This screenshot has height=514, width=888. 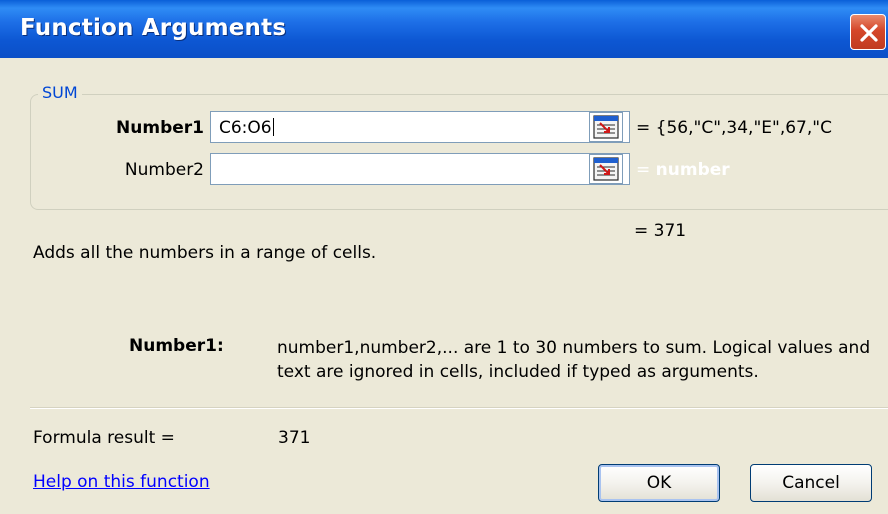 I want to click on number2-type-hint: number, so click(x=692, y=170).